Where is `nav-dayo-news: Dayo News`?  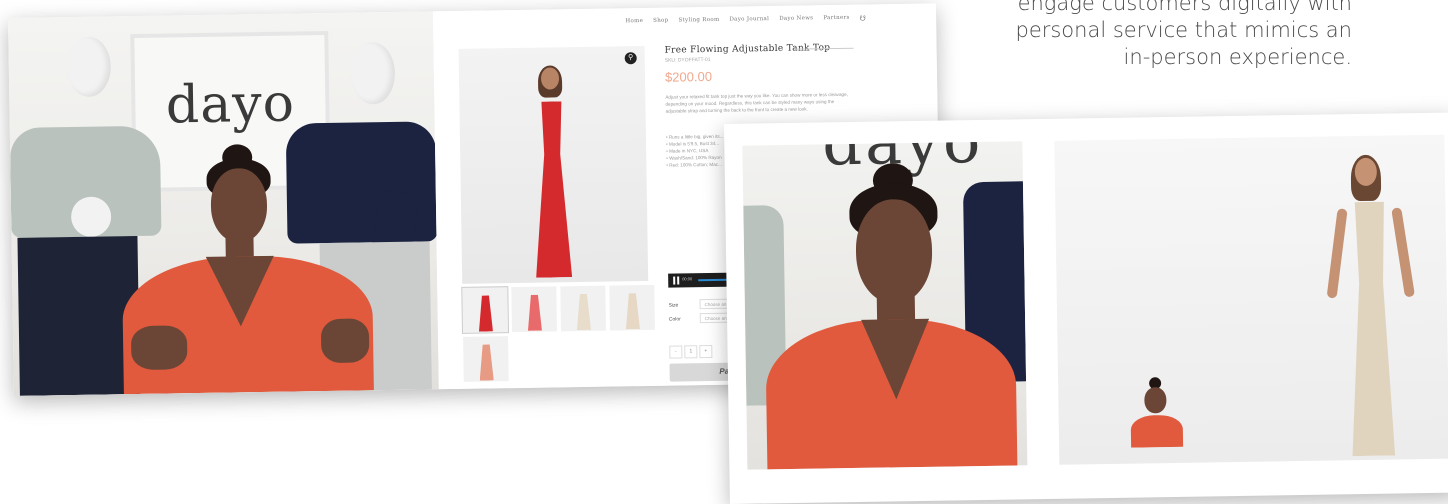 nav-dayo-news: Dayo News is located at coordinates (796, 19).